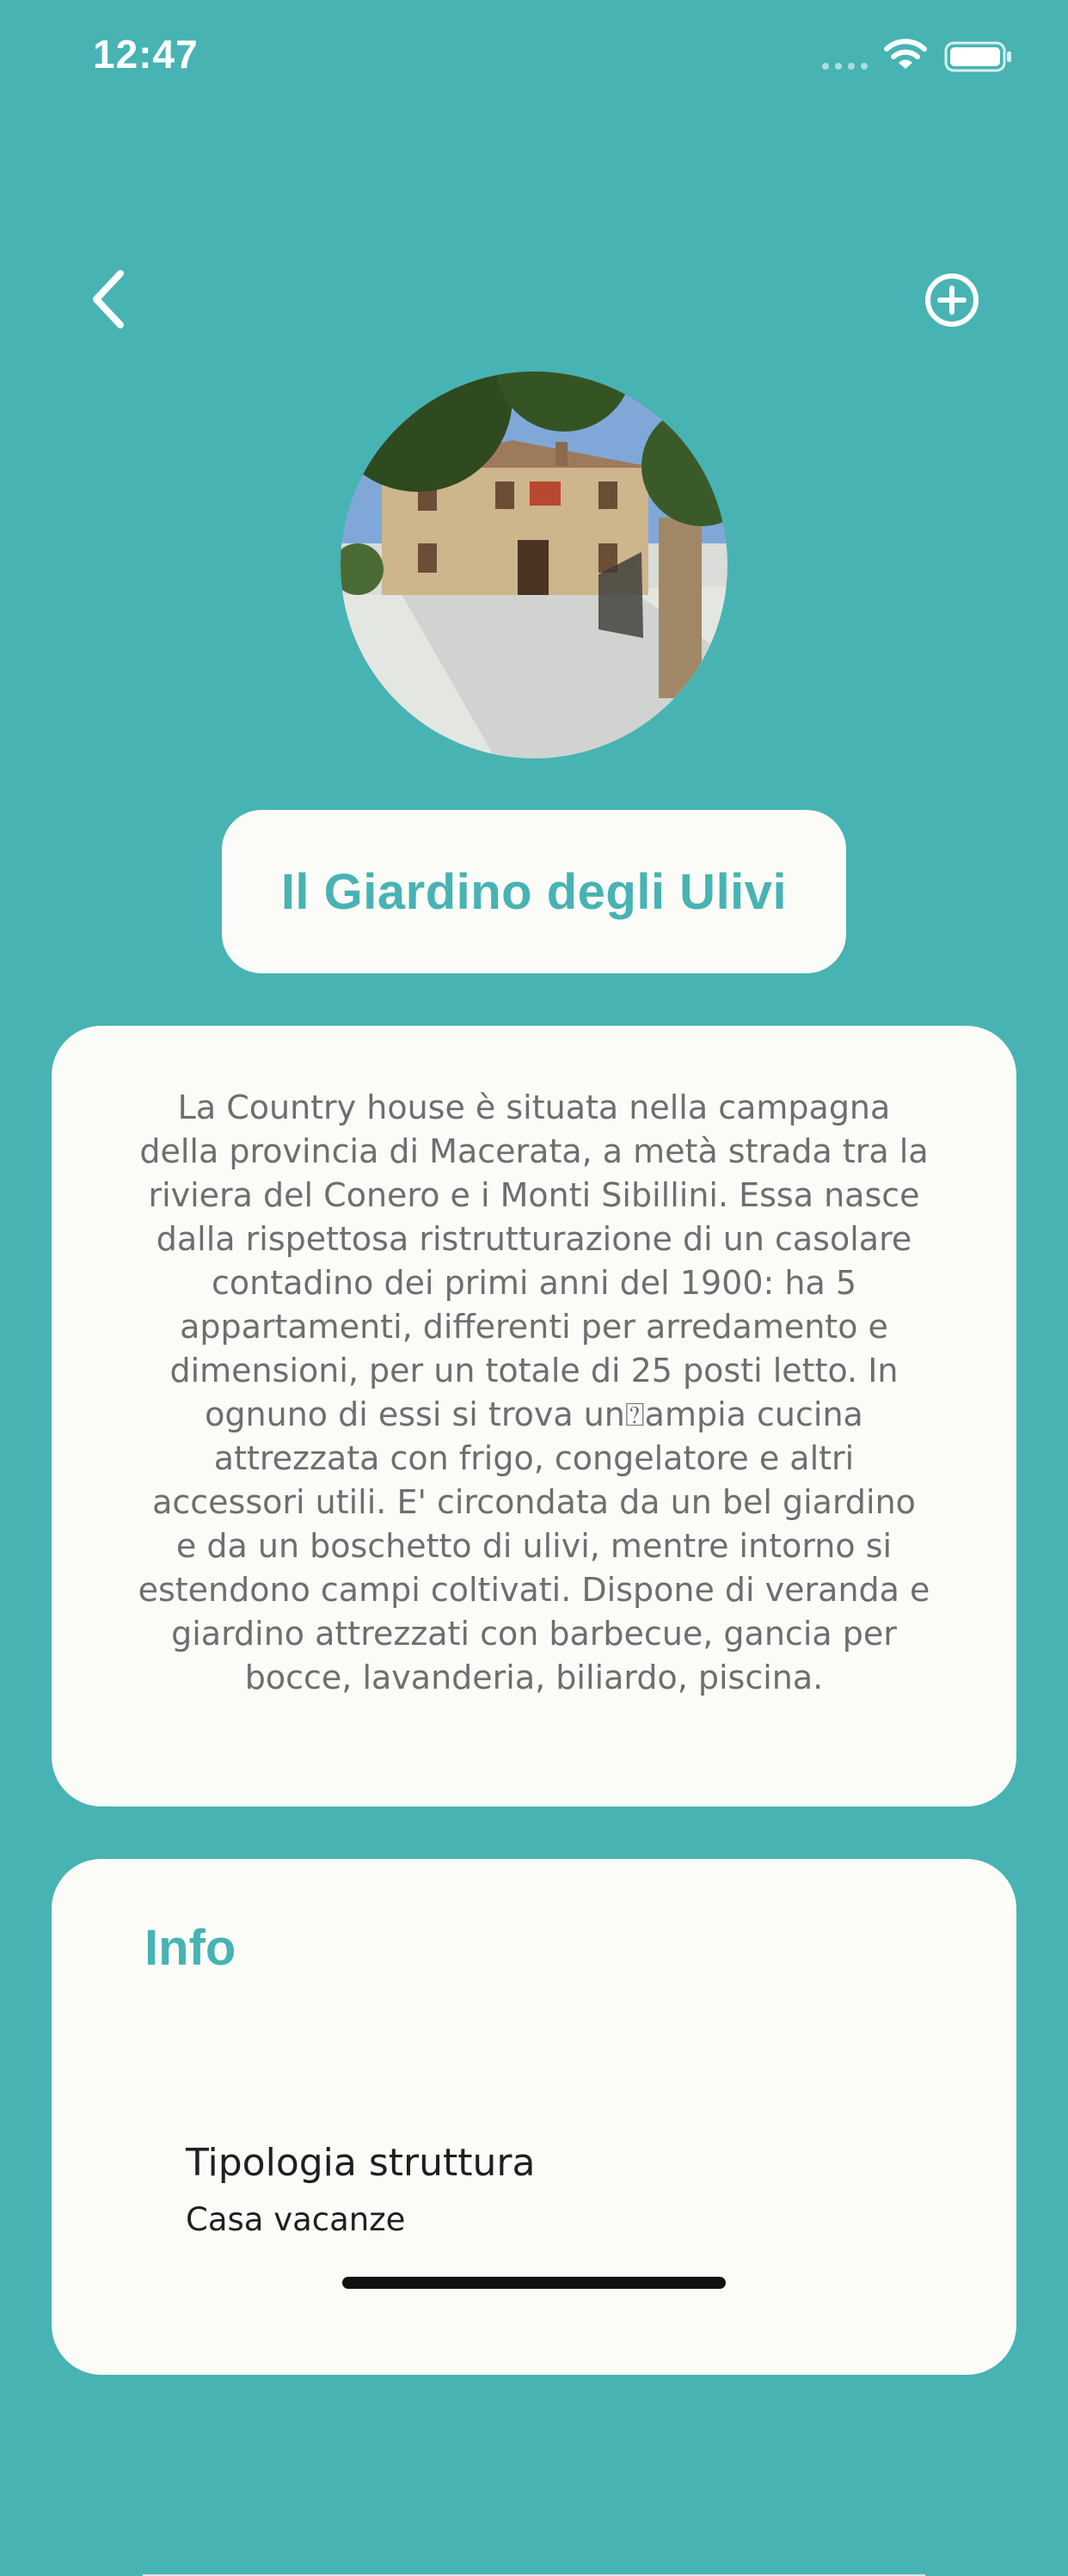  I want to click on chevron-left-icon, so click(109, 299).